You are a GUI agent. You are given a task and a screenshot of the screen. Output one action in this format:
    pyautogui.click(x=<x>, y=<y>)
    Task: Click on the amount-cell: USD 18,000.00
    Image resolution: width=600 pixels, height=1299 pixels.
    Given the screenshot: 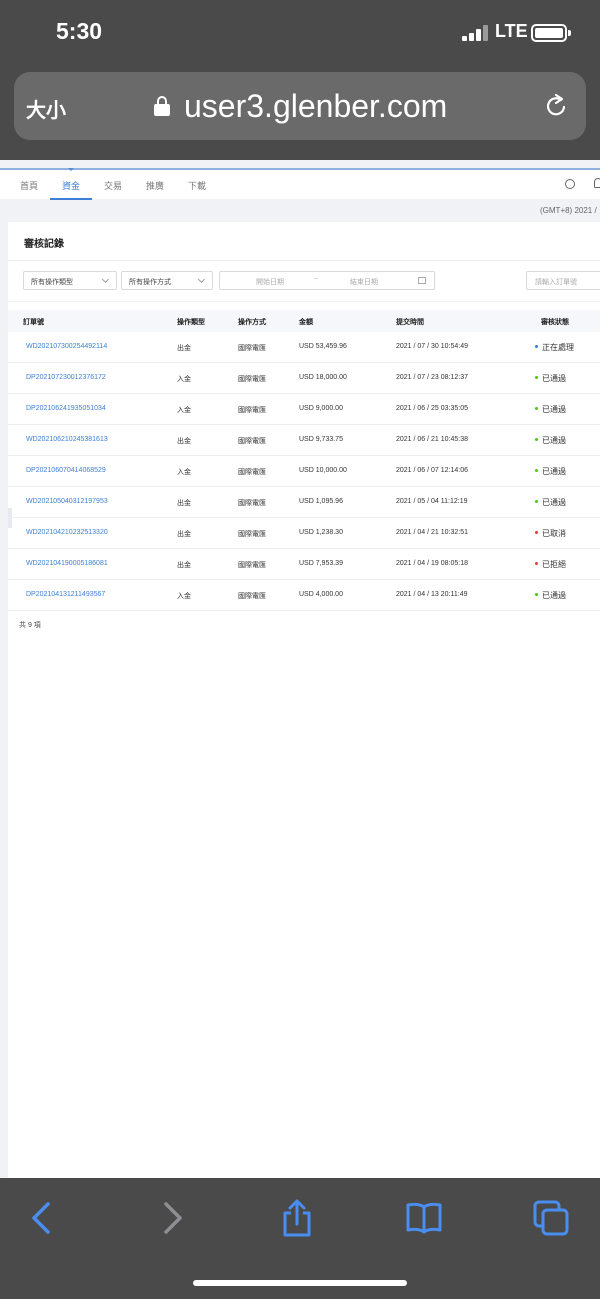 What is the action you would take?
    pyautogui.click(x=323, y=377)
    